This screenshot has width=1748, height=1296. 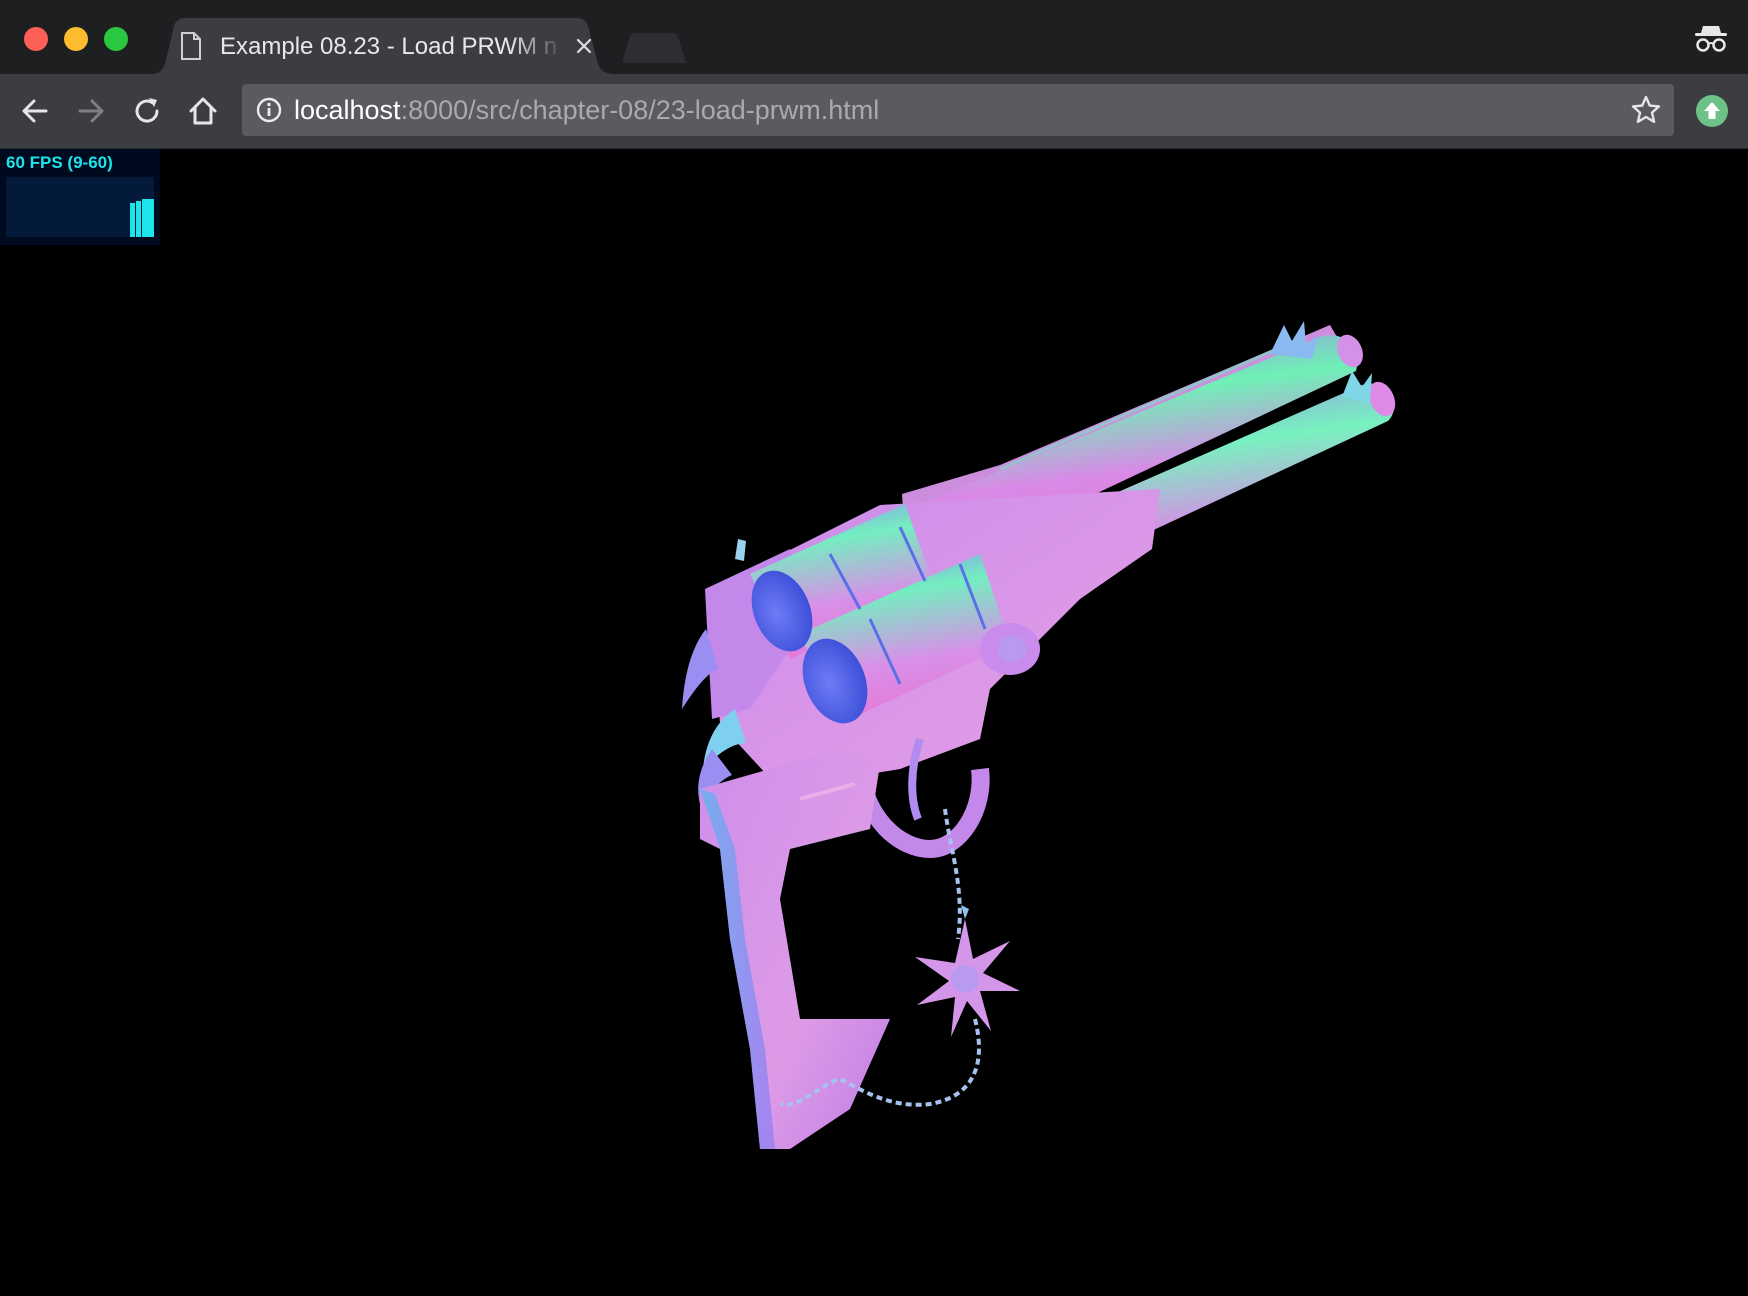 I want to click on close-window-button, so click(x=36, y=39).